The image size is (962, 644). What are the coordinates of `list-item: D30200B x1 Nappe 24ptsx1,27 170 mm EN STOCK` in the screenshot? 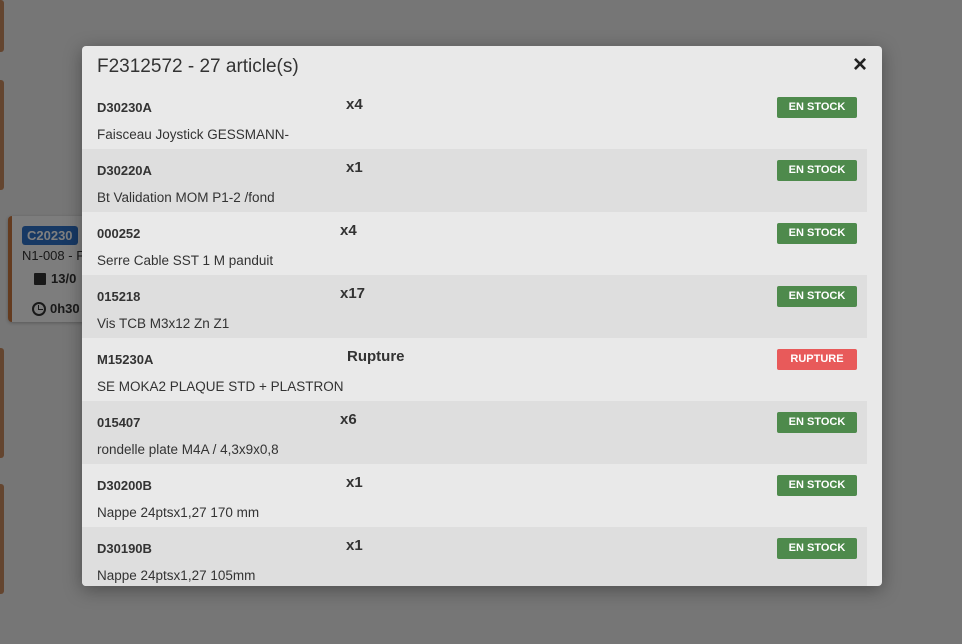 It's located at (474, 495).